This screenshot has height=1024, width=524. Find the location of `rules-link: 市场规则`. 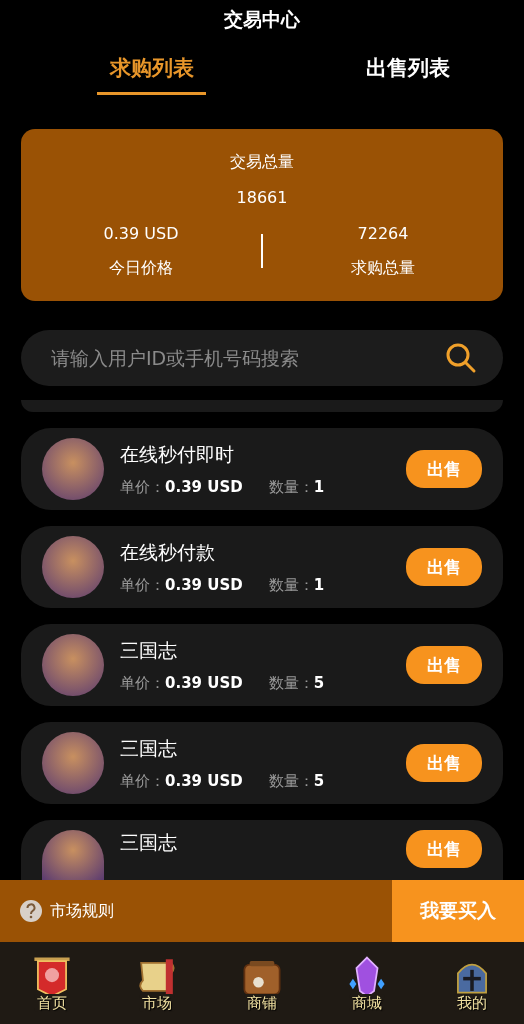

rules-link: 市场规则 is located at coordinates (82, 911).